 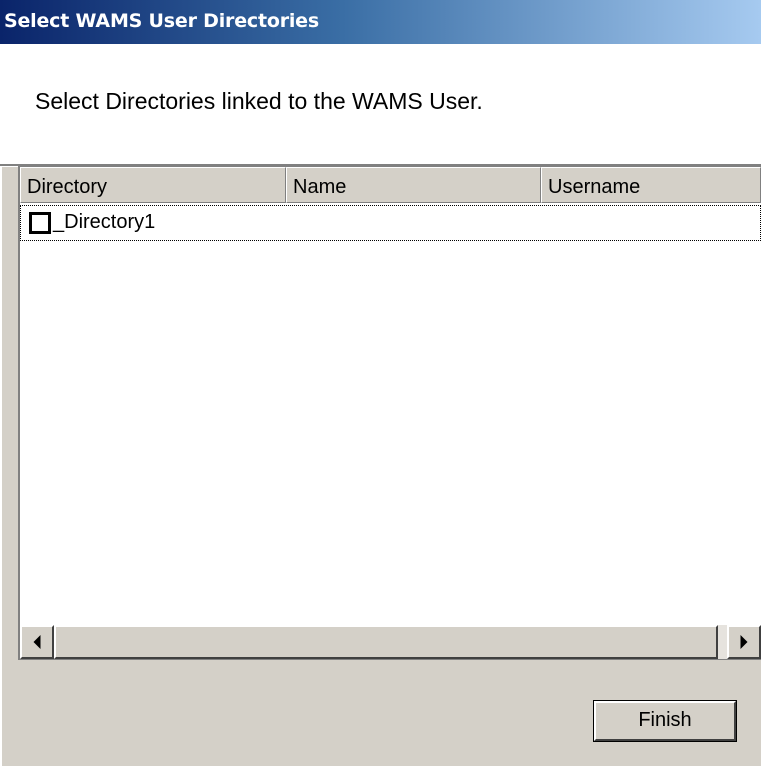 I want to click on list-item: _Directory1, so click(x=390, y=223).